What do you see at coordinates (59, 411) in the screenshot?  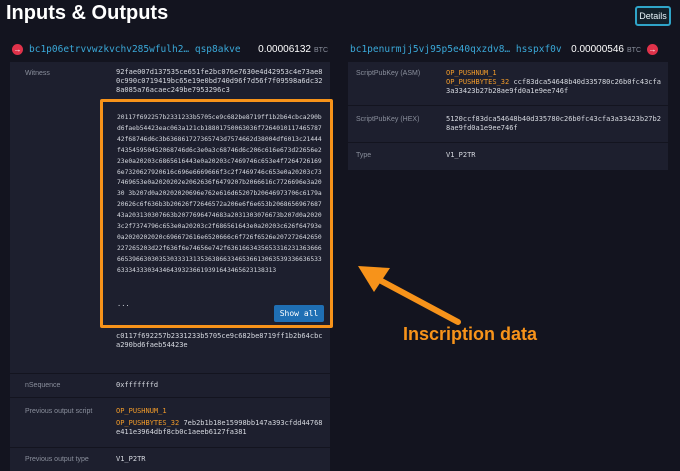 I see `prev-script-label: Previous output script` at bounding box center [59, 411].